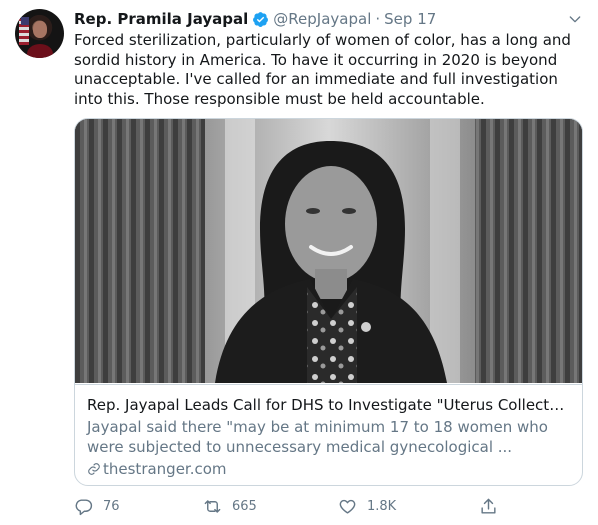 Image resolution: width=598 pixels, height=525 pixels. What do you see at coordinates (294, 506) in the screenshot?
I see `tweet-actions: 76 665 1.8K` at bounding box center [294, 506].